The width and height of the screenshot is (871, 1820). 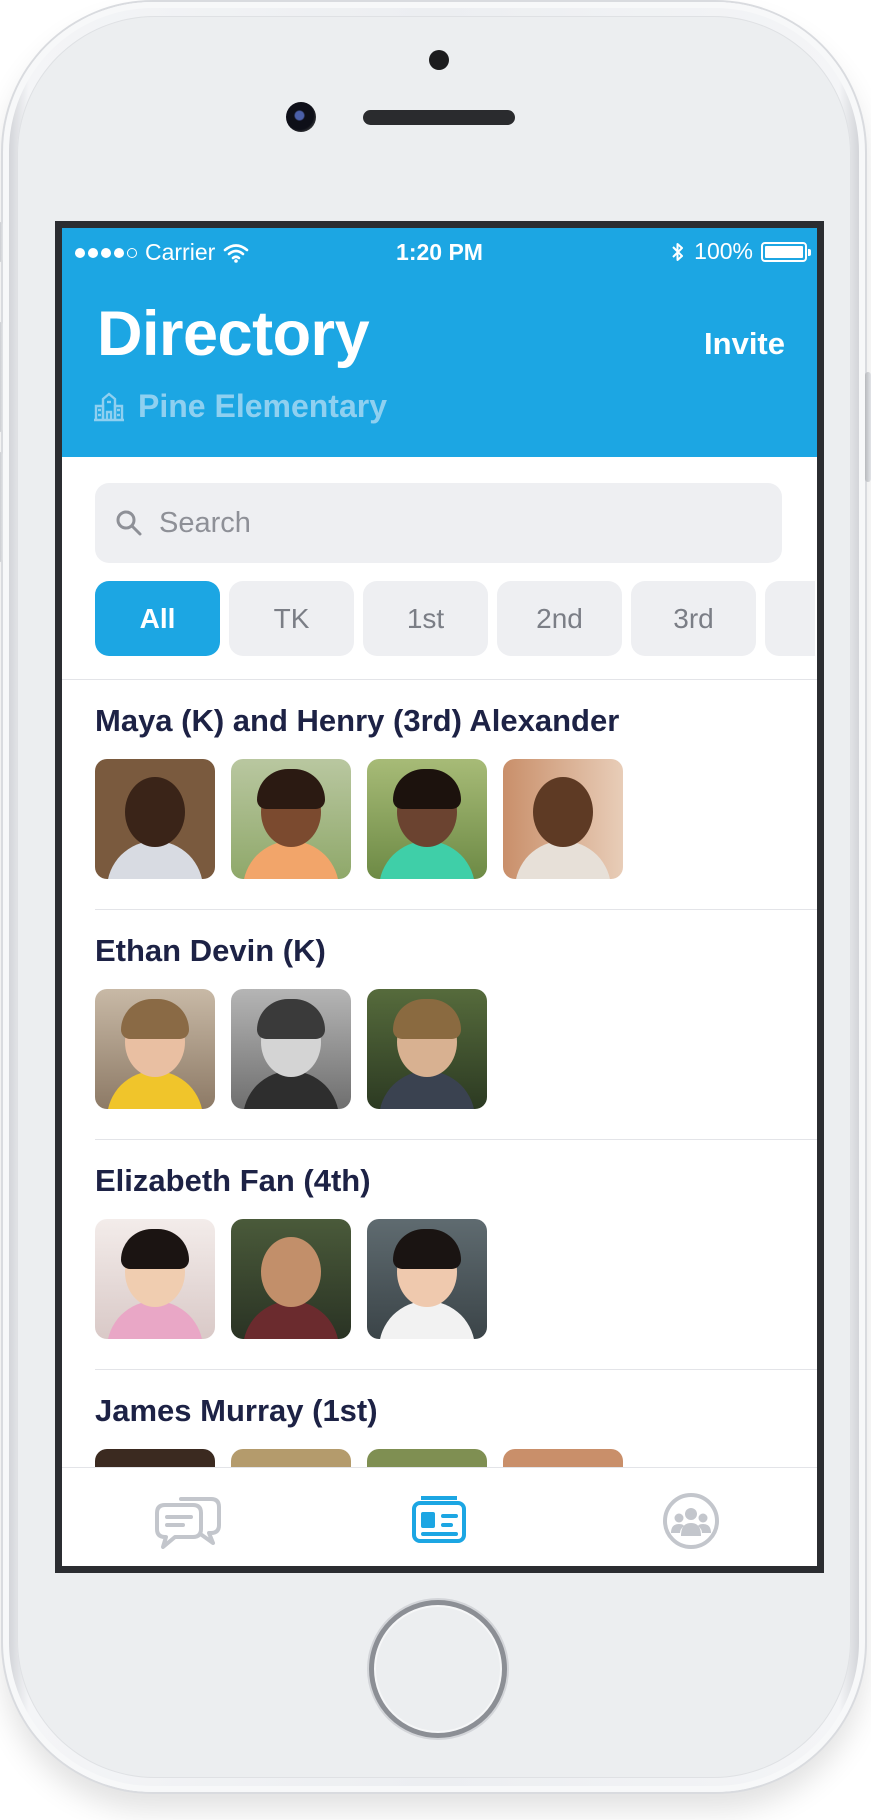 I want to click on family-entry: Elizabeth Fan (4th), so click(x=291, y=1251).